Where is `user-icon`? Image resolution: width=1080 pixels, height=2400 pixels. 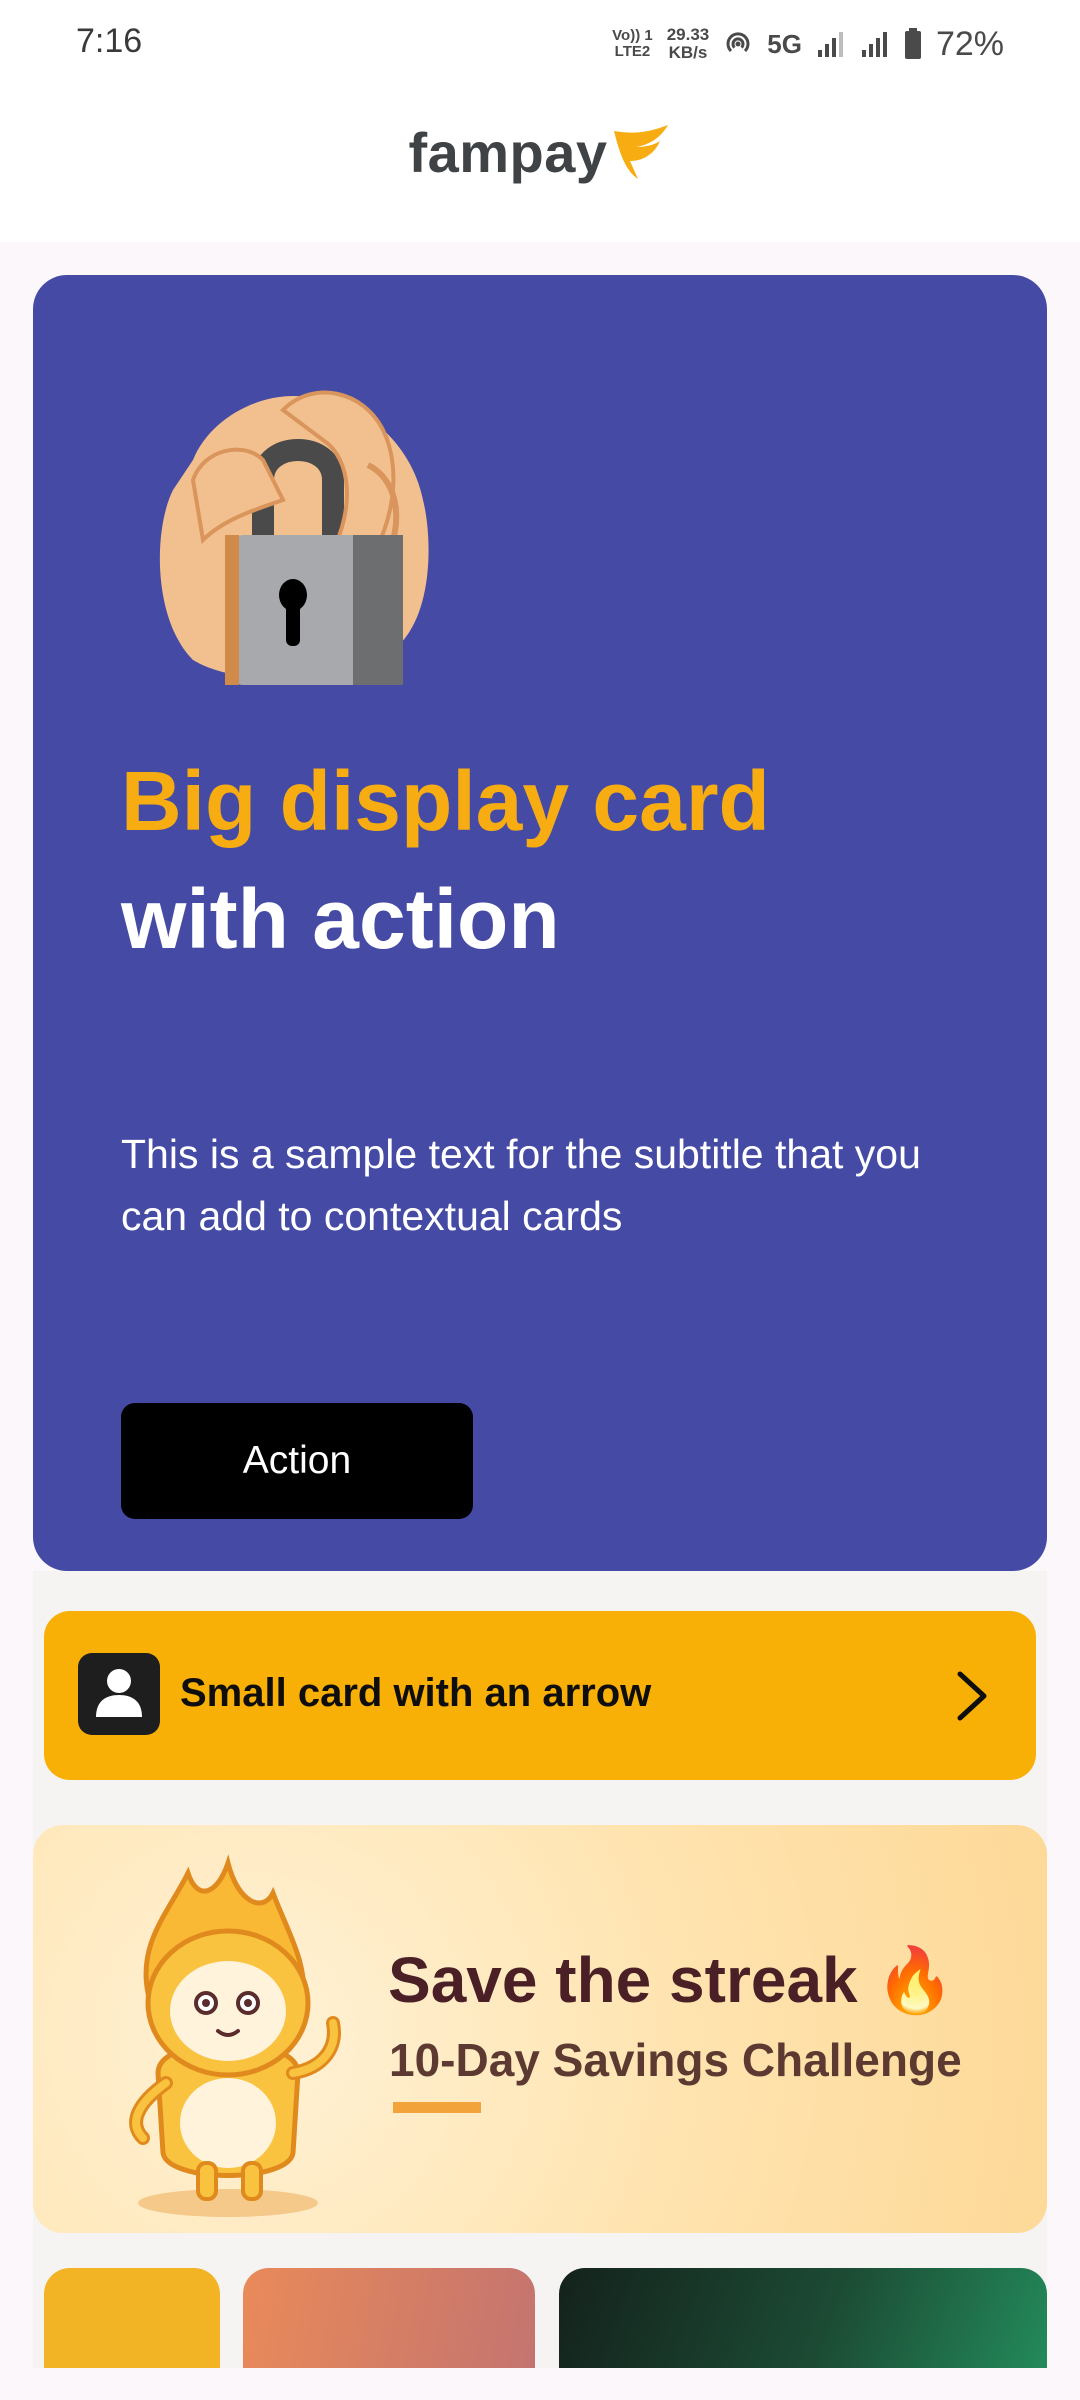
user-icon is located at coordinates (119, 1694).